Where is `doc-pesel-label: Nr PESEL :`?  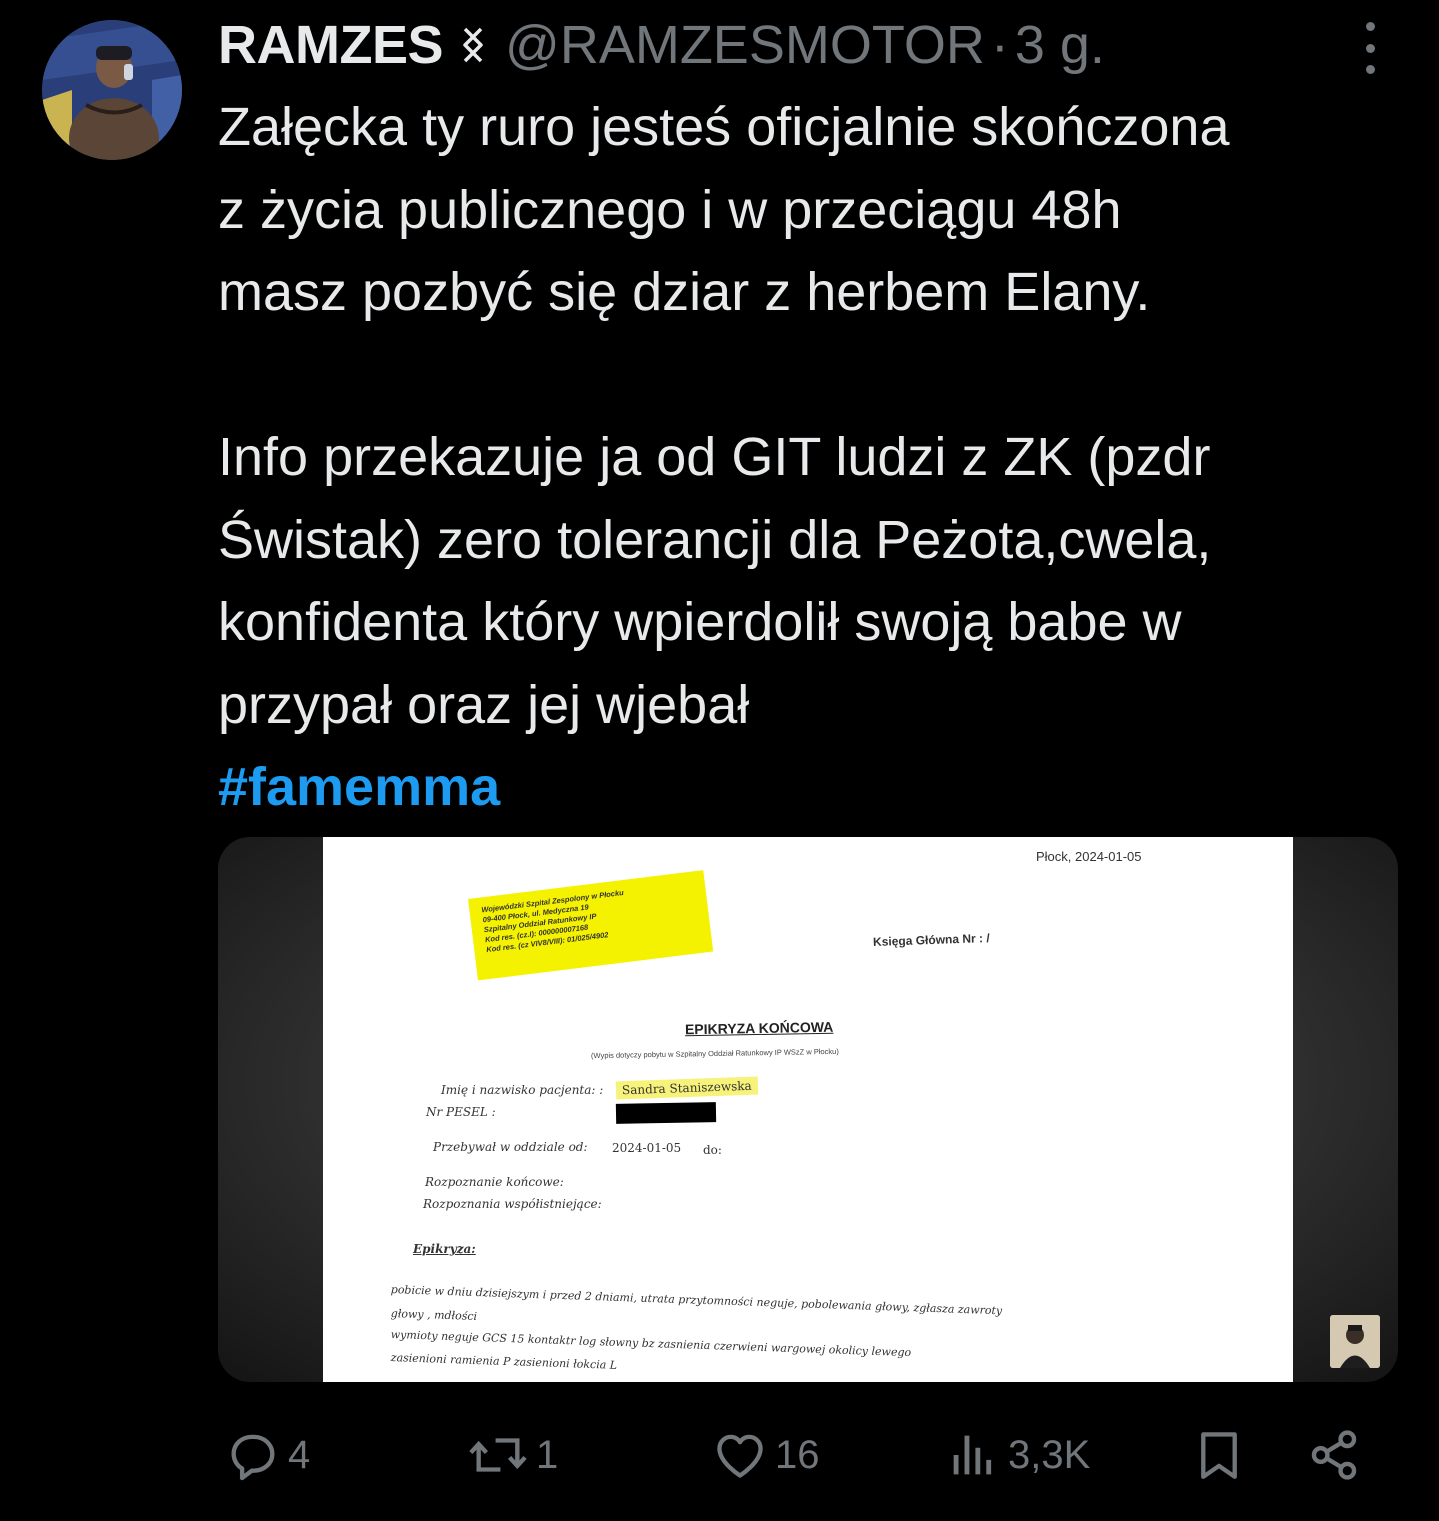
doc-pesel-label: Nr PESEL : is located at coordinates (461, 1112).